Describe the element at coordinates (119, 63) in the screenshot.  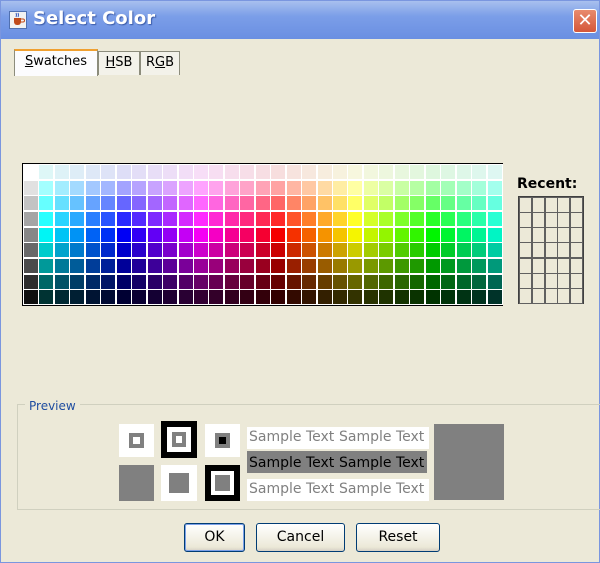
I see `tab-hsb: HSB` at that location.